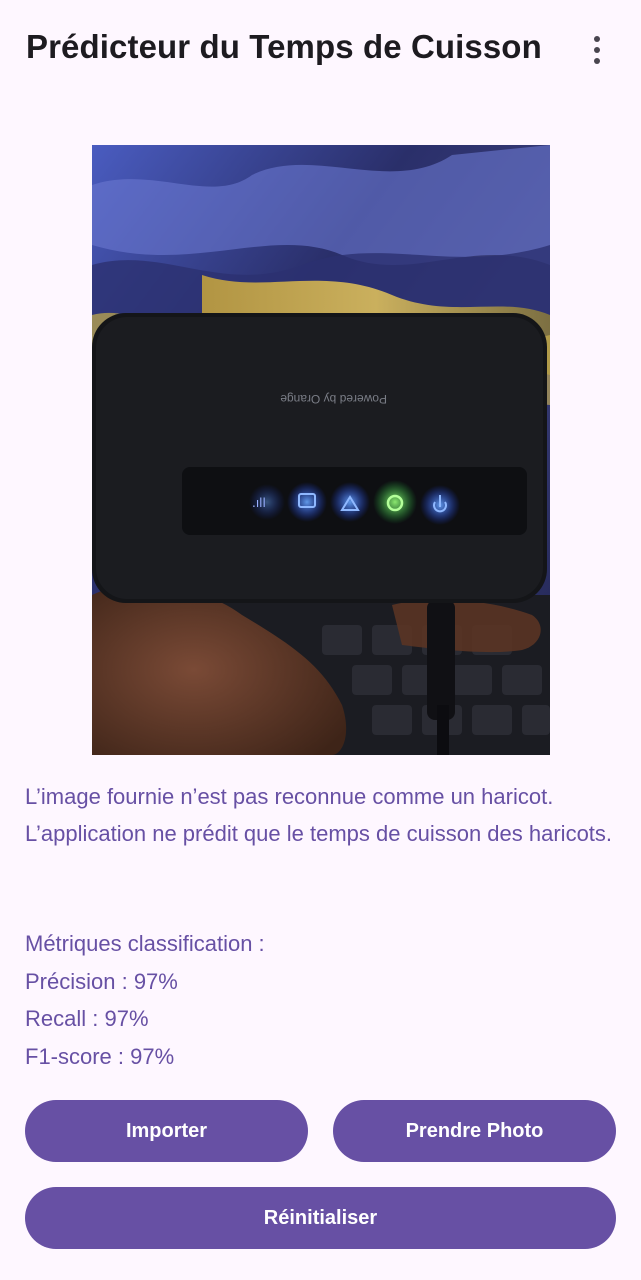 Image resolution: width=641 pixels, height=1280 pixels. Describe the element at coordinates (145, 943) in the screenshot. I see `metrics-heading: Métriques classification :` at that location.